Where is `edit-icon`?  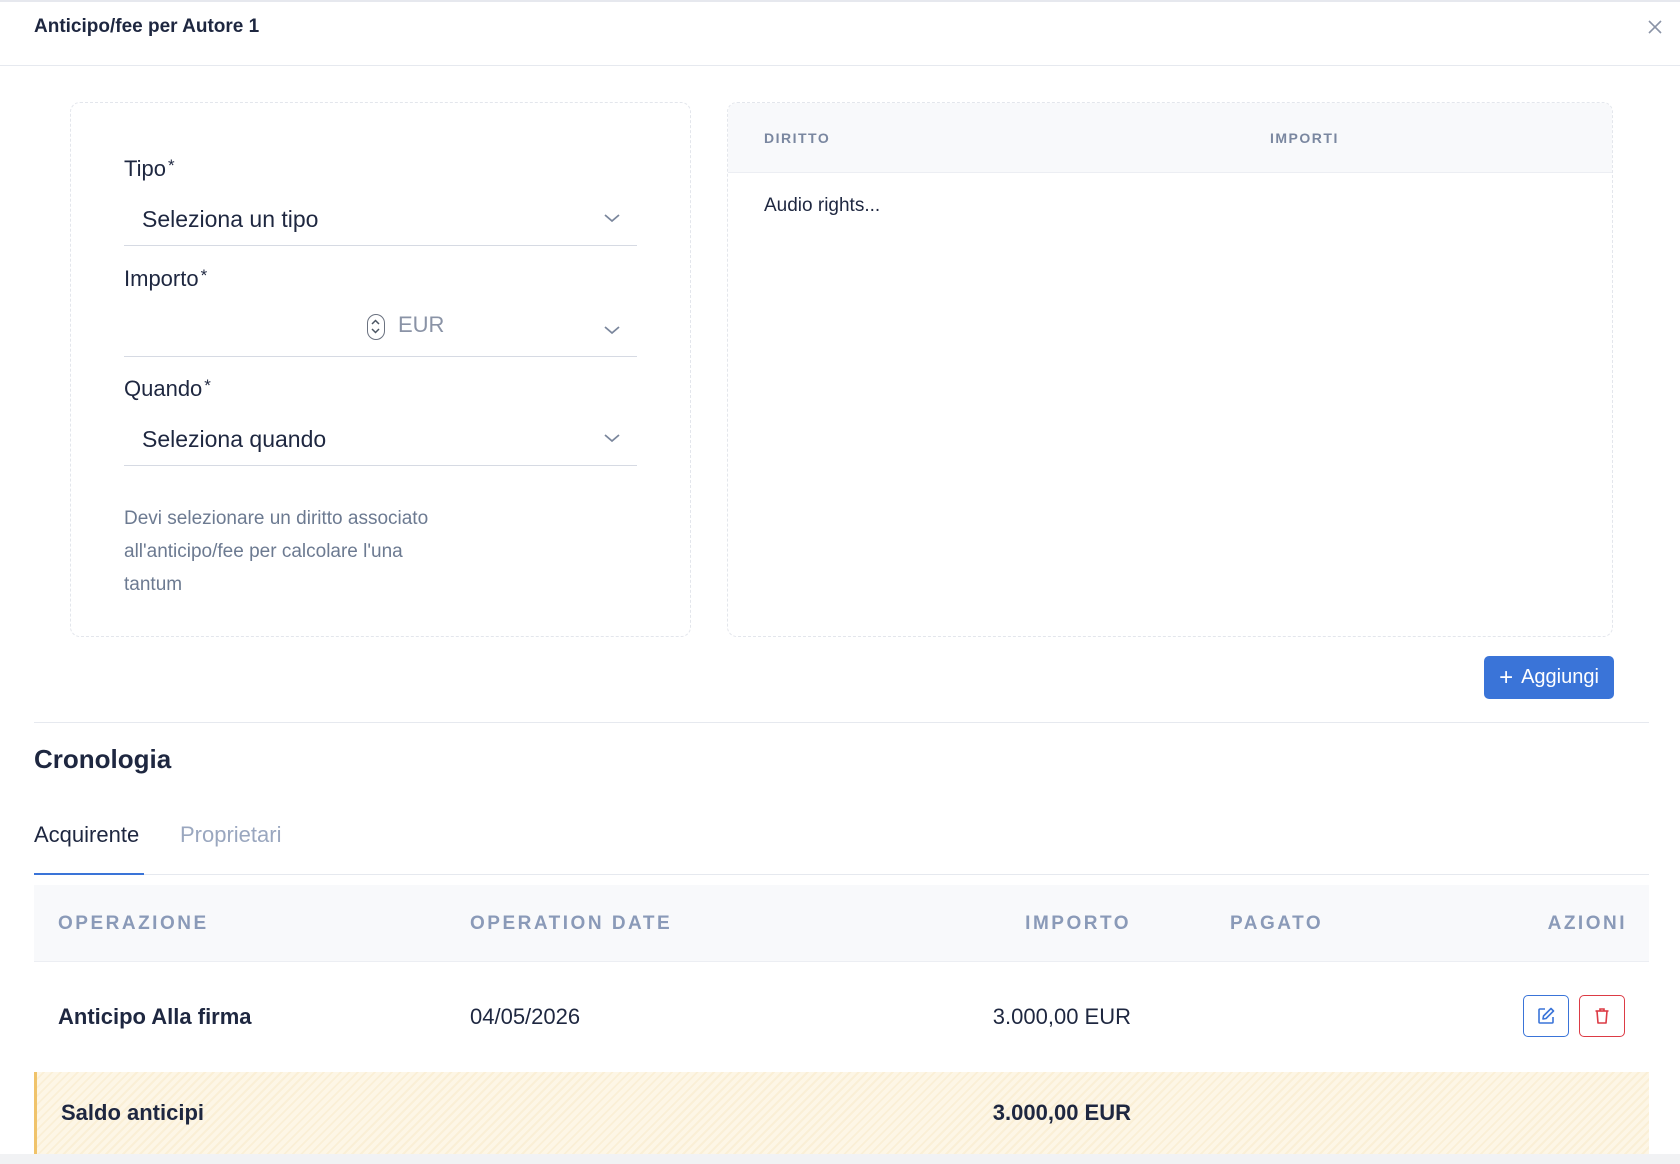
edit-icon is located at coordinates (1546, 1015).